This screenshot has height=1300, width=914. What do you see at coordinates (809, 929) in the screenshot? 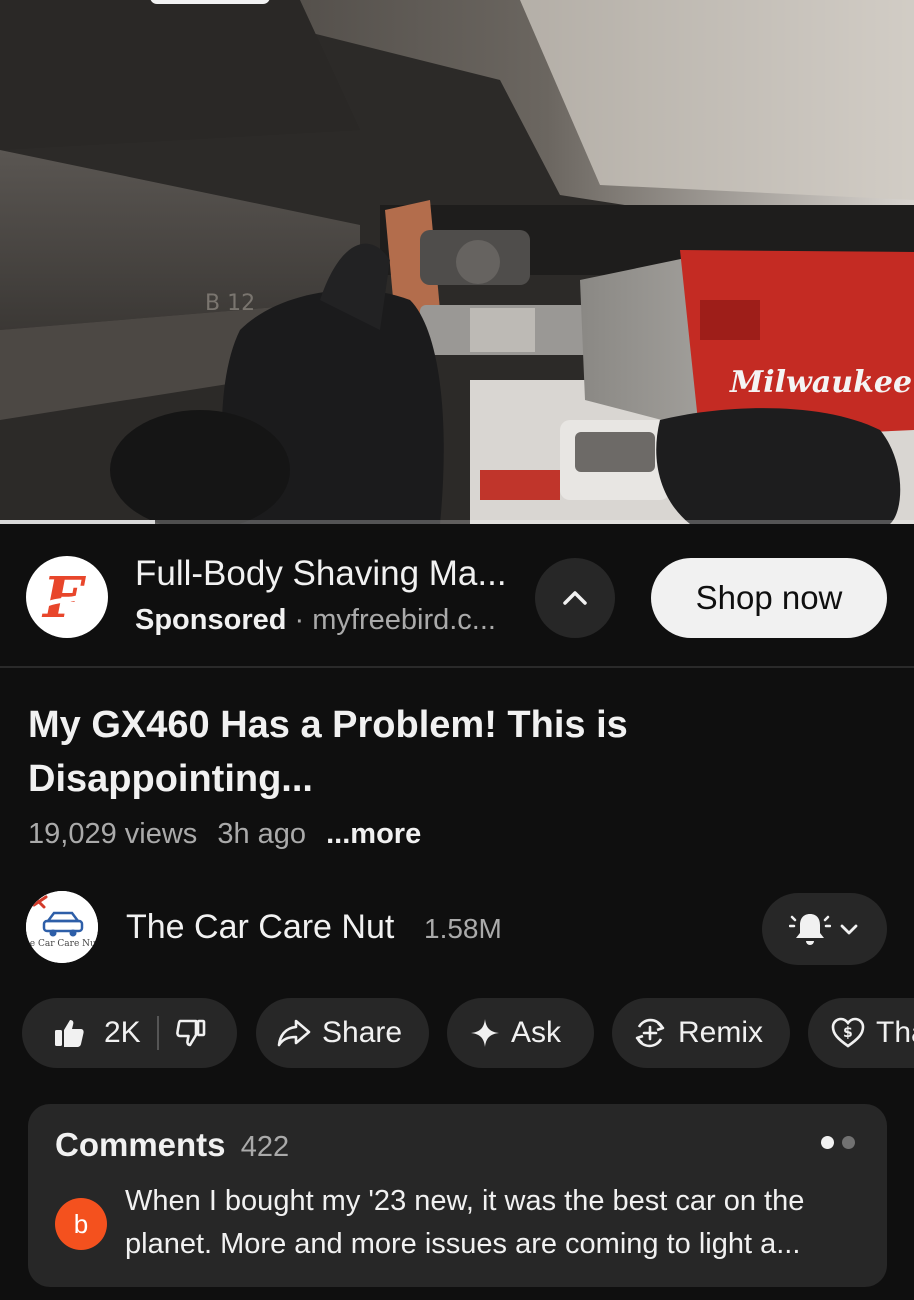
I see `bell-icon` at bounding box center [809, 929].